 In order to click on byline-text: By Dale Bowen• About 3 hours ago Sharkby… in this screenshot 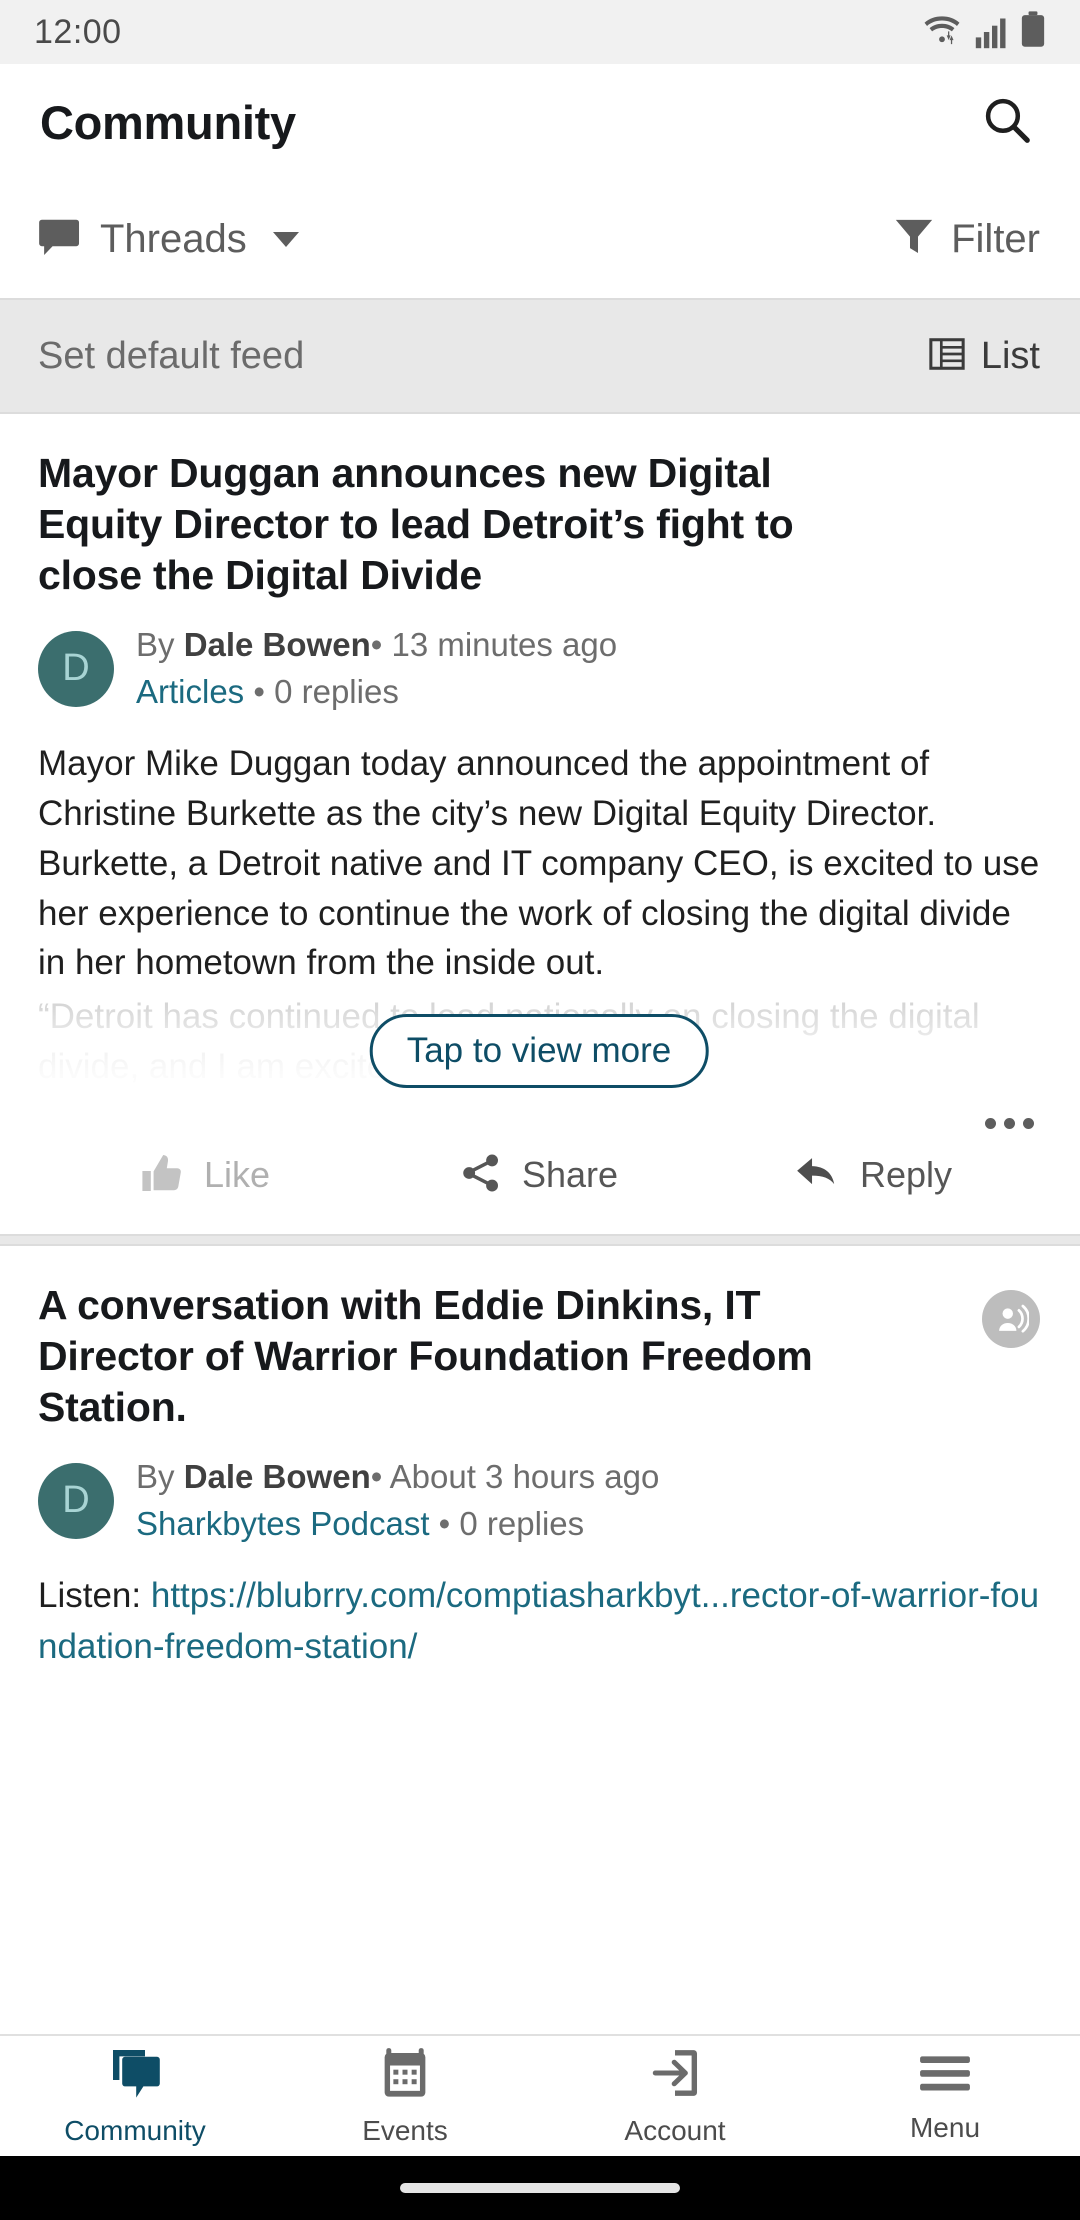, I will do `click(397, 1500)`.